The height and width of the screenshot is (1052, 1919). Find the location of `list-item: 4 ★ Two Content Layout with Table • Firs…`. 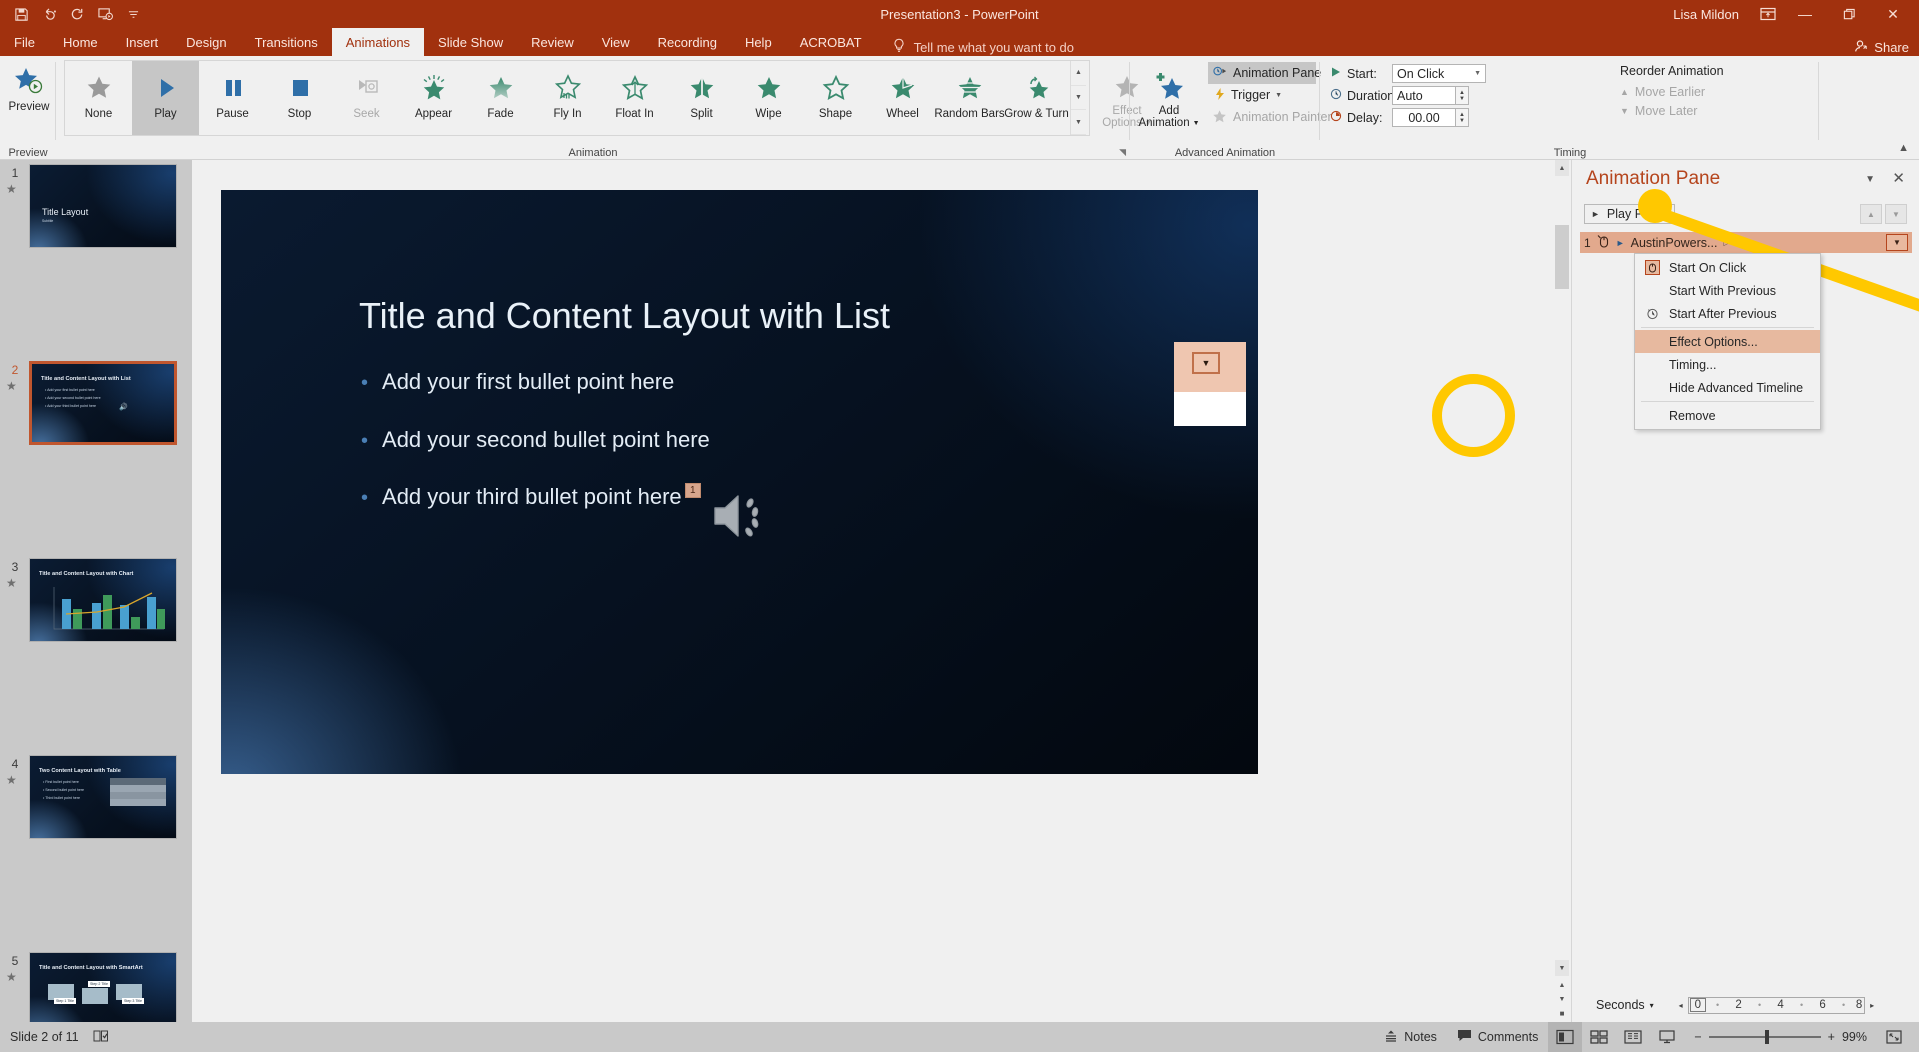

list-item: 4 ★ Two Content Layout with Table • Firs… is located at coordinates (96, 800).